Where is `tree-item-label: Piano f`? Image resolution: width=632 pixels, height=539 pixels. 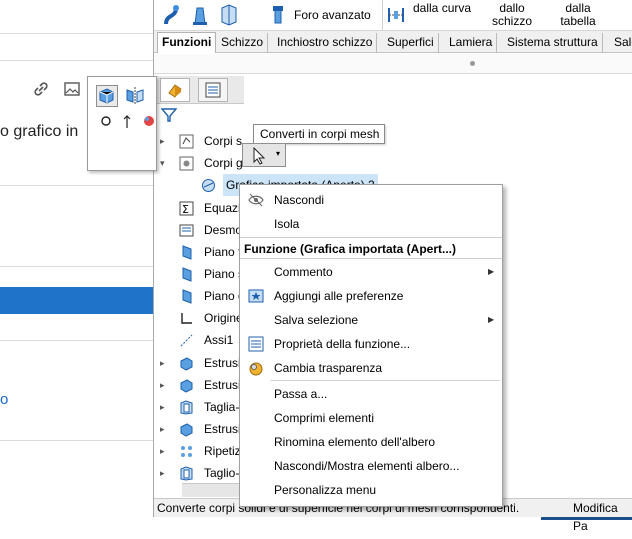 tree-item-label: Piano f is located at coordinates (223, 252).